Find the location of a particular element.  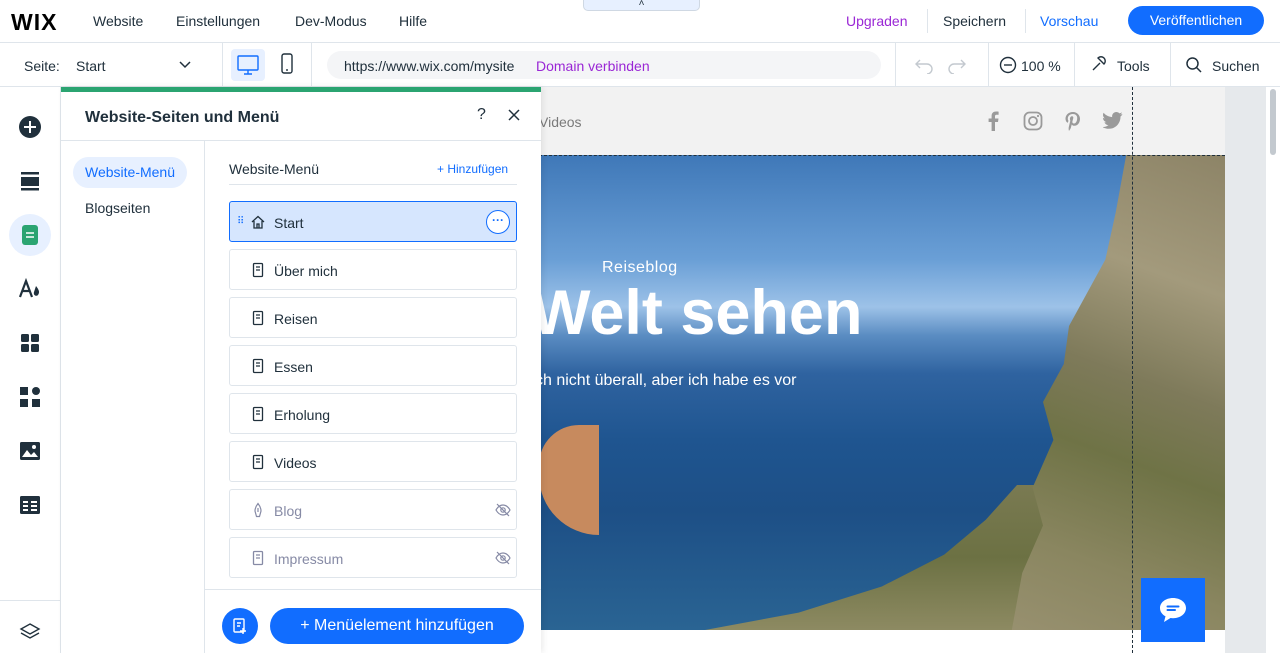

menu-item: Blog is located at coordinates (373, 509).